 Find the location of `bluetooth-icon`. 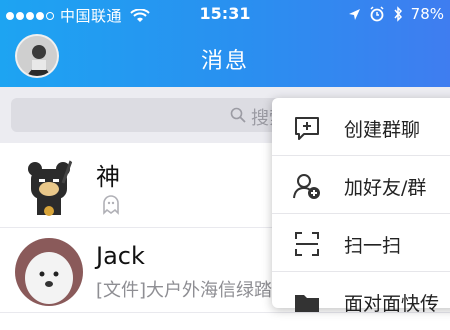

bluetooth-icon is located at coordinates (398, 14).